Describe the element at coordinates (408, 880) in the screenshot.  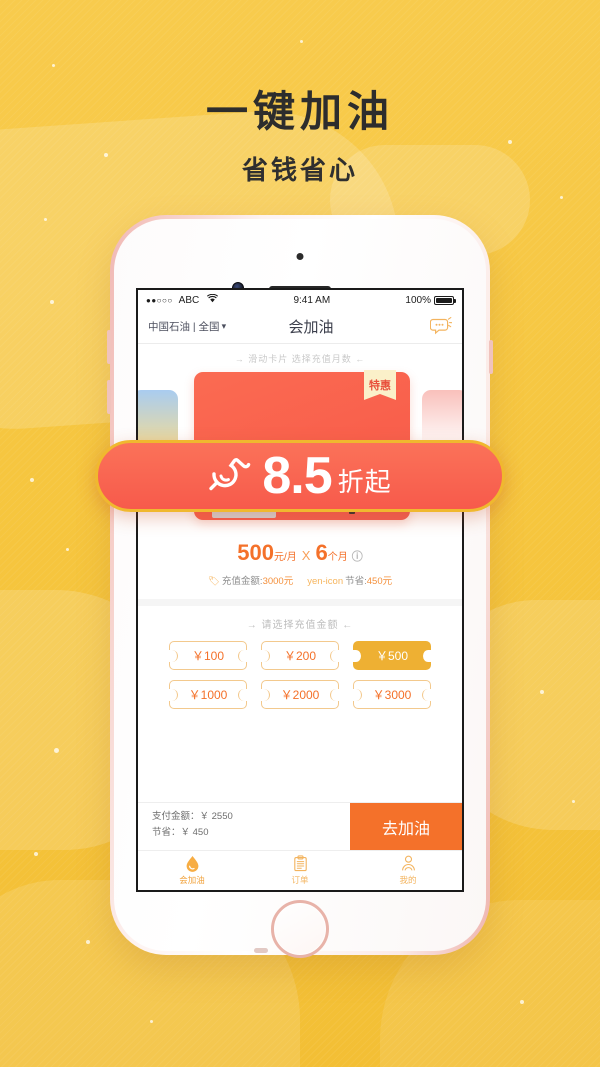
I see `tab-label: 我的` at that location.